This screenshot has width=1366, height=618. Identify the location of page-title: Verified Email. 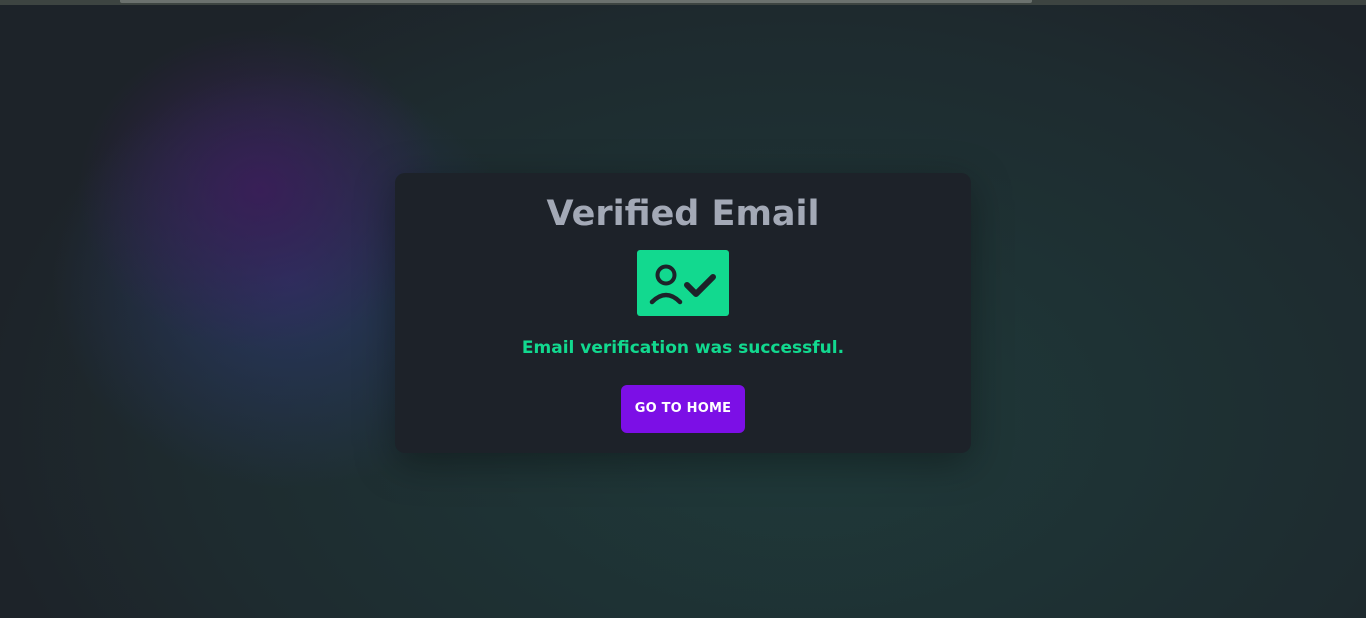
(683, 214).